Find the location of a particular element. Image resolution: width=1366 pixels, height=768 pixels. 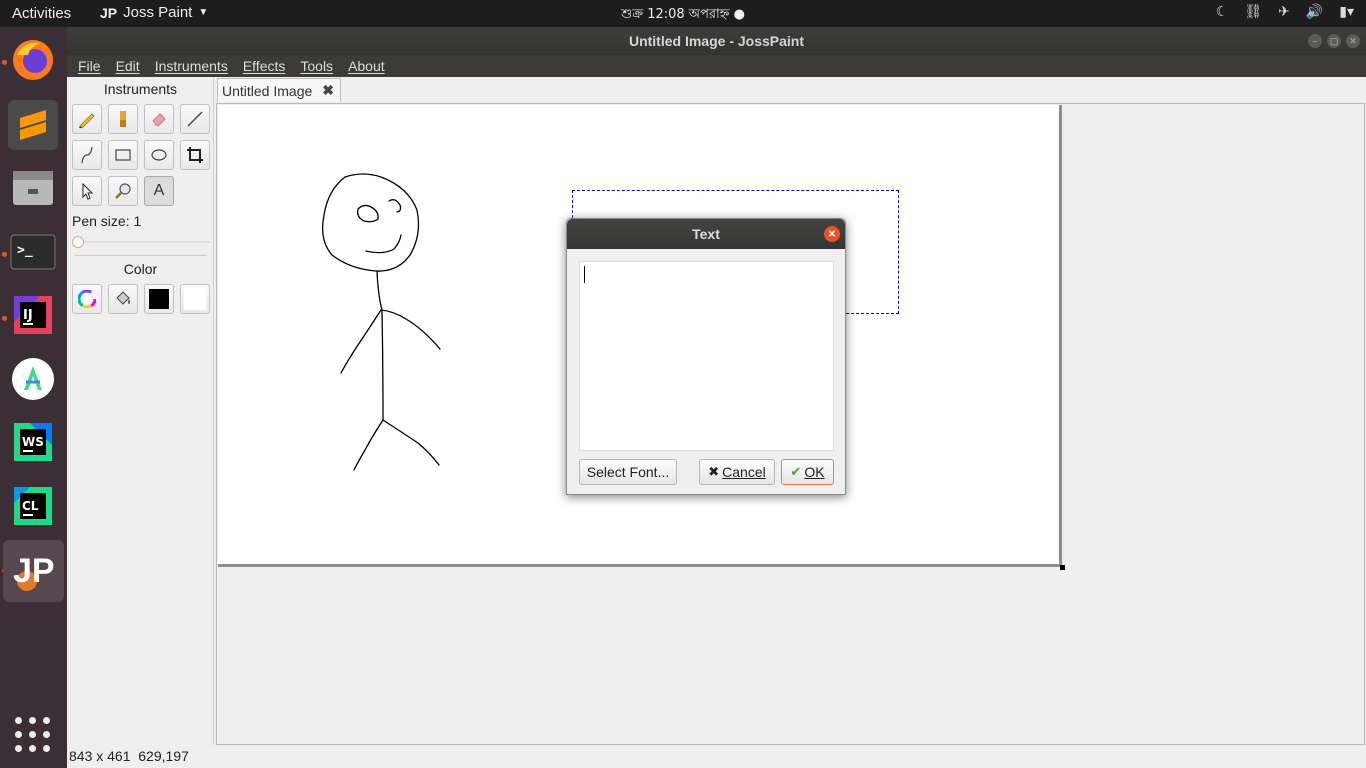

text-caret is located at coordinates (584, 274).